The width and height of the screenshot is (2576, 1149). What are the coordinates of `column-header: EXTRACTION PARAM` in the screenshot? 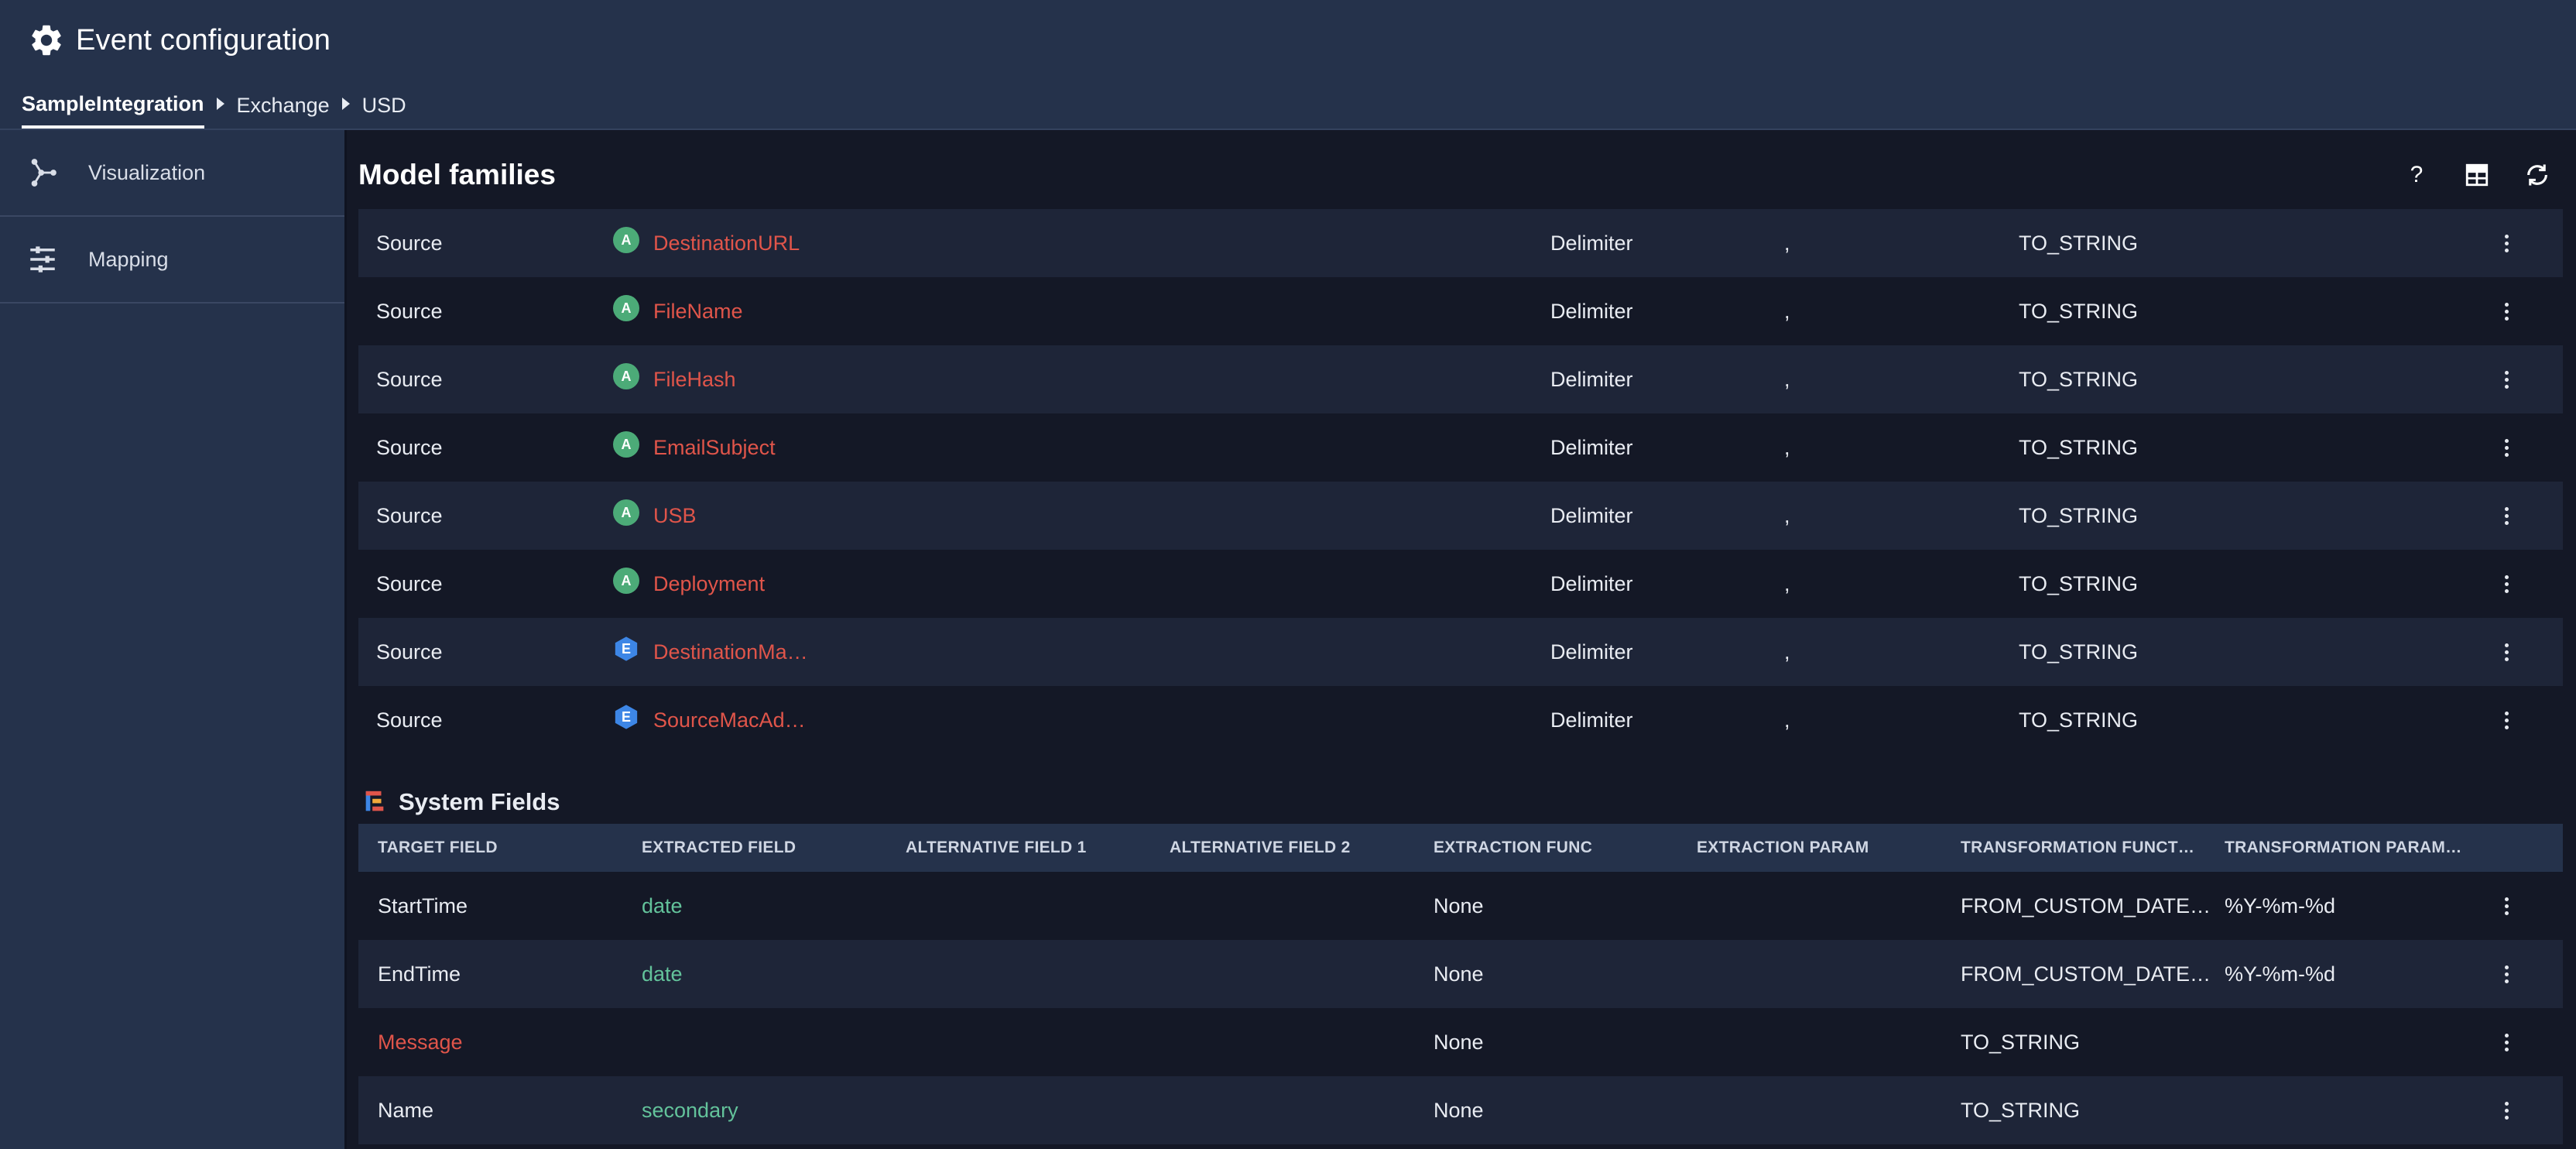 It's located at (1783, 848).